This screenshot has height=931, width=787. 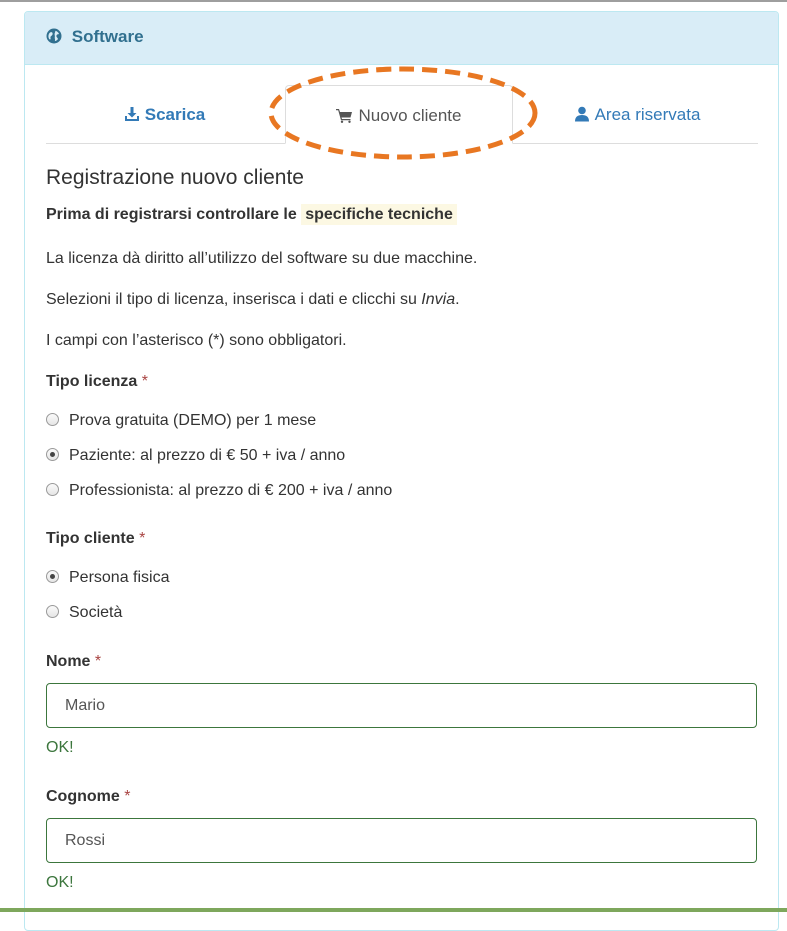 What do you see at coordinates (175, 114) in the screenshot?
I see `tab-scarica-label: Scarica` at bounding box center [175, 114].